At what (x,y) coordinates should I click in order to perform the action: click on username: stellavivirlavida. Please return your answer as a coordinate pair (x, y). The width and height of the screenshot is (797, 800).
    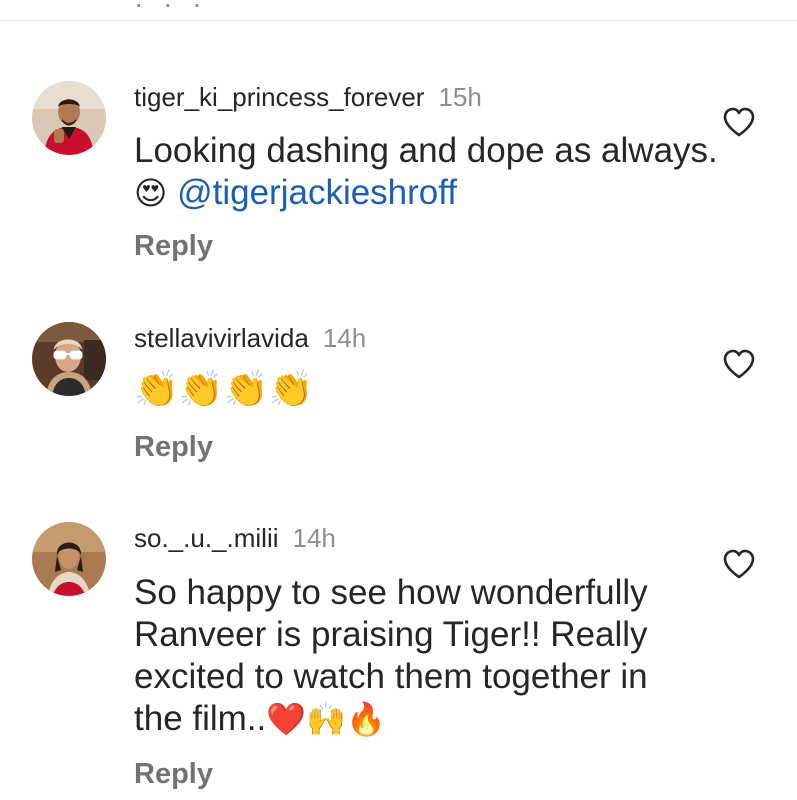
    Looking at the image, I should click on (221, 338).